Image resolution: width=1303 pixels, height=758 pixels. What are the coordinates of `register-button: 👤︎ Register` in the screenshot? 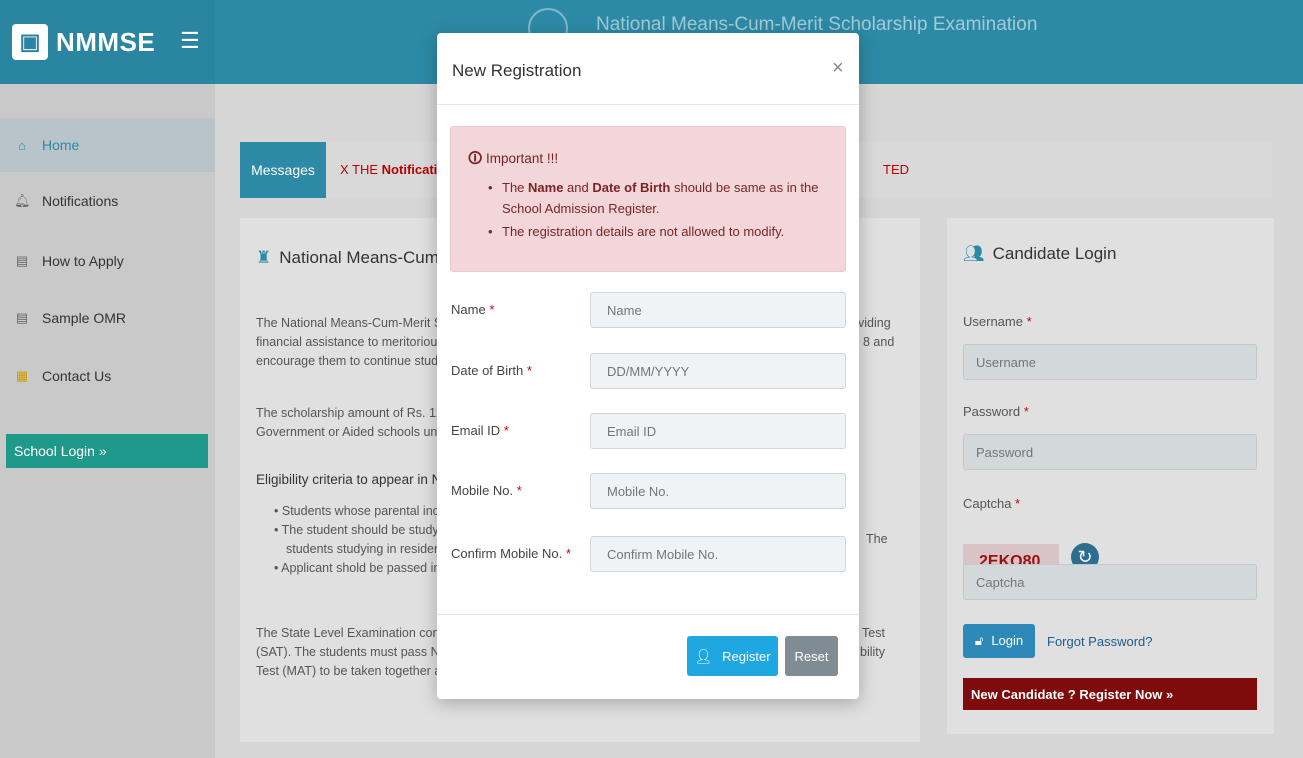 It's located at (732, 656).